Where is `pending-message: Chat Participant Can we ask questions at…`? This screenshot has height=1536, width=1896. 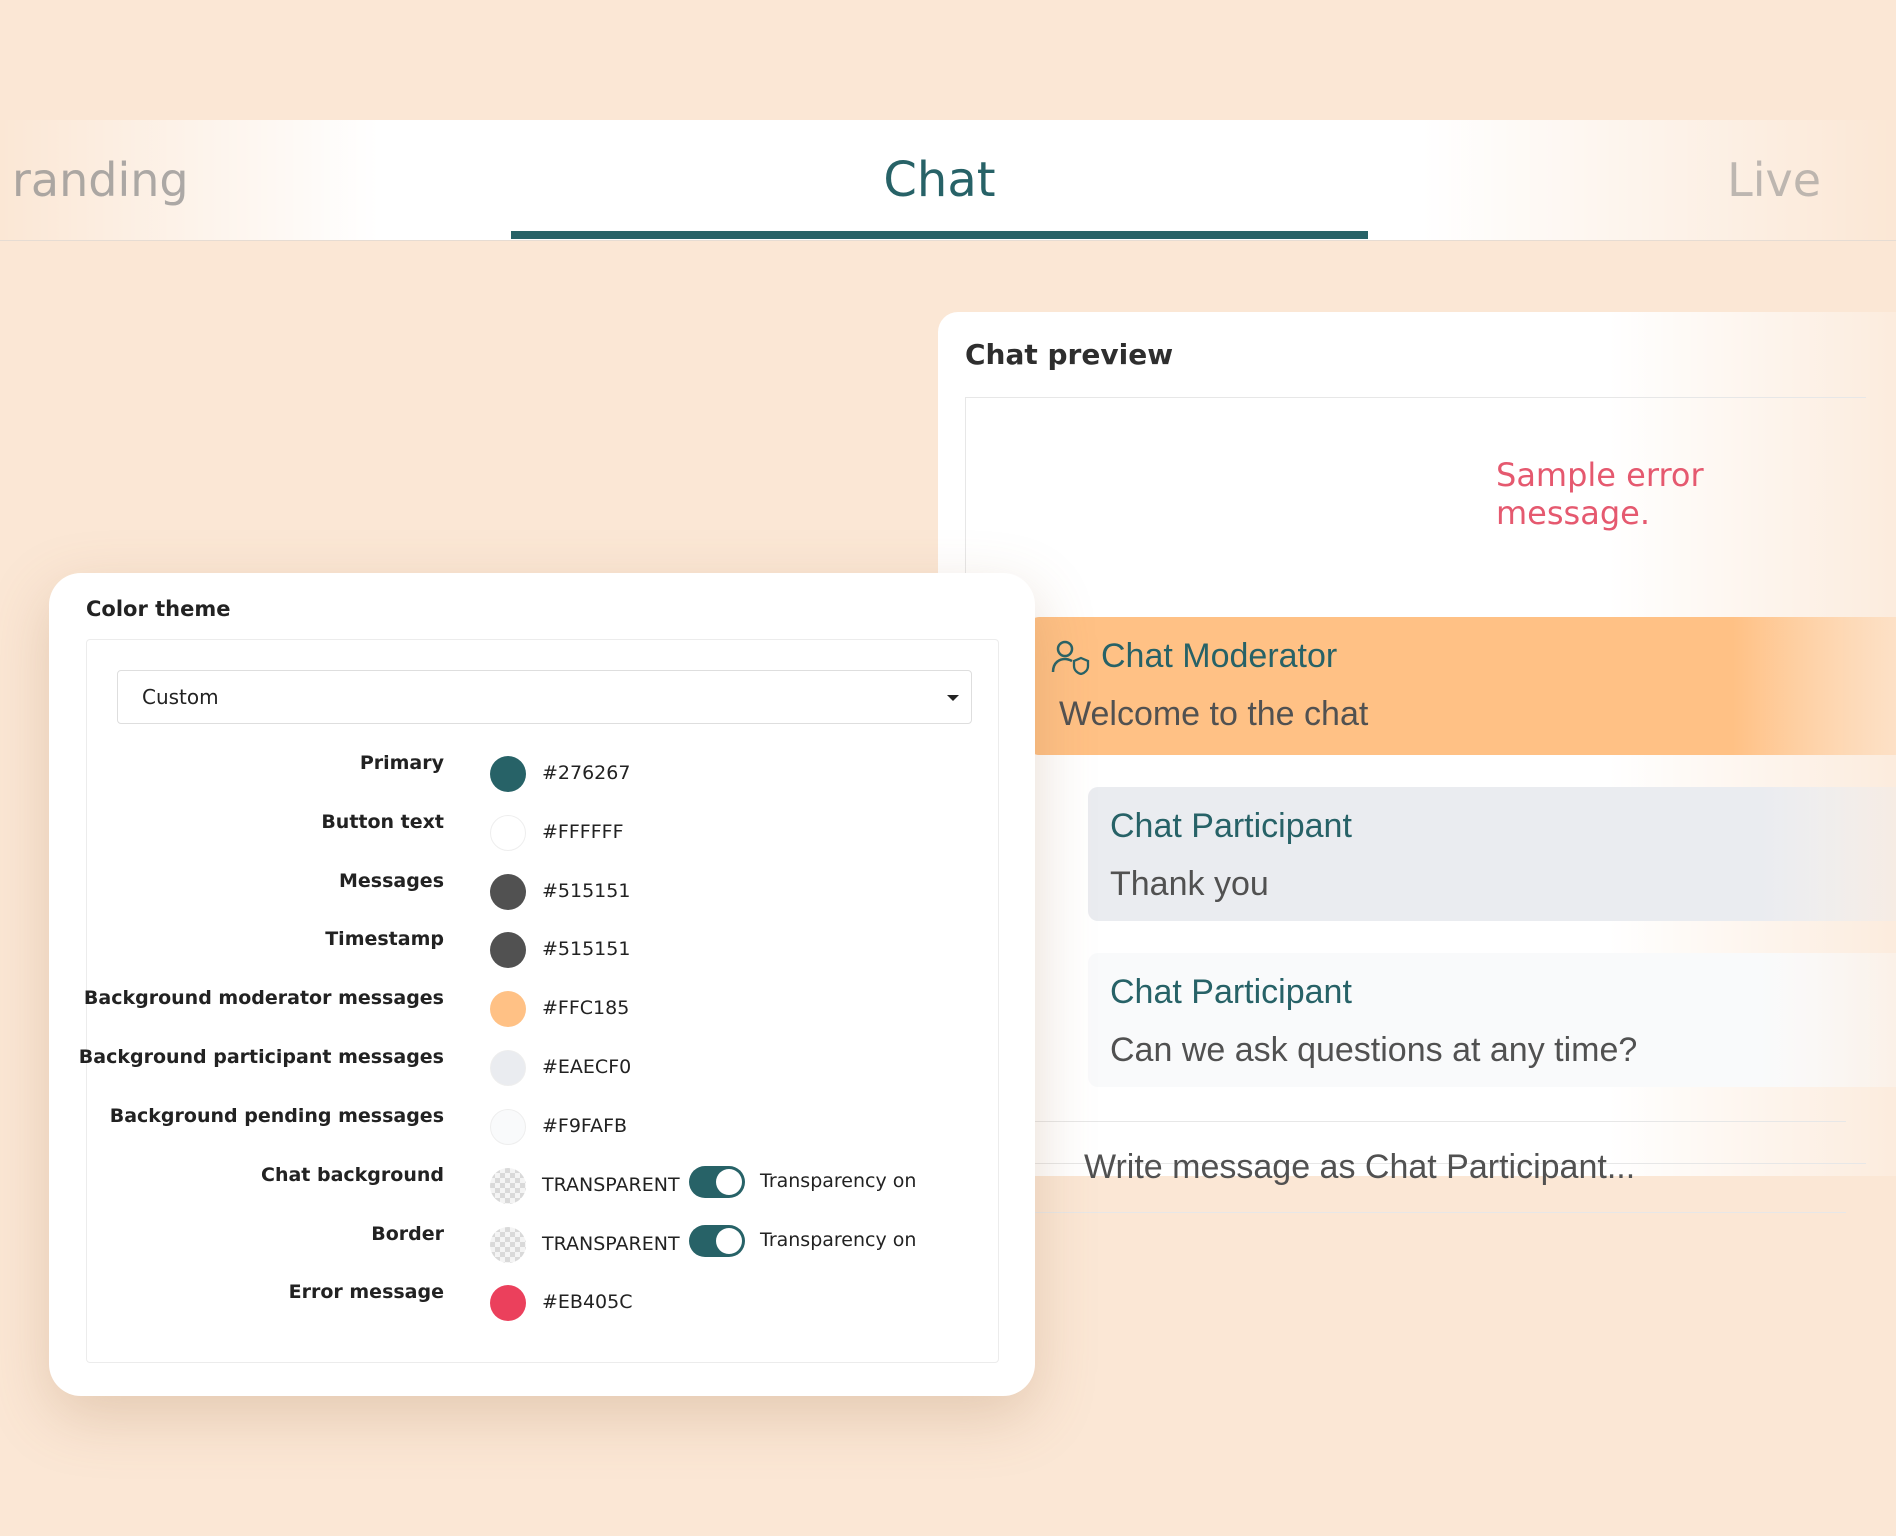 pending-message: Chat Participant Can we ask questions at… is located at coordinates (1492, 1020).